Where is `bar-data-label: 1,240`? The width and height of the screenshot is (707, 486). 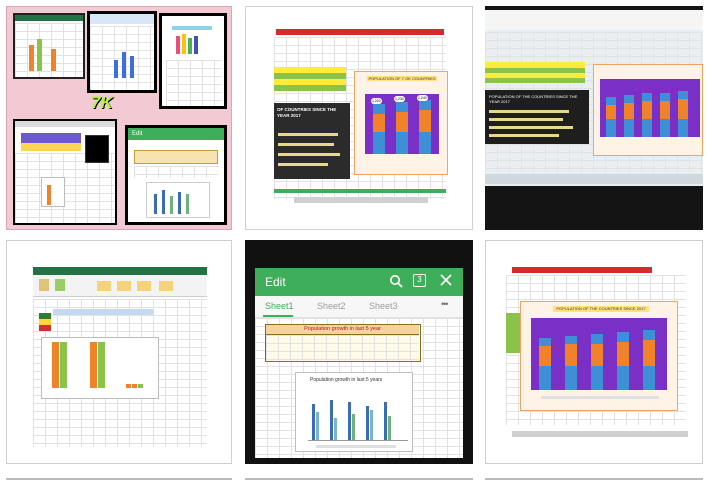
bar-data-label: 1,240 is located at coordinates (422, 98).